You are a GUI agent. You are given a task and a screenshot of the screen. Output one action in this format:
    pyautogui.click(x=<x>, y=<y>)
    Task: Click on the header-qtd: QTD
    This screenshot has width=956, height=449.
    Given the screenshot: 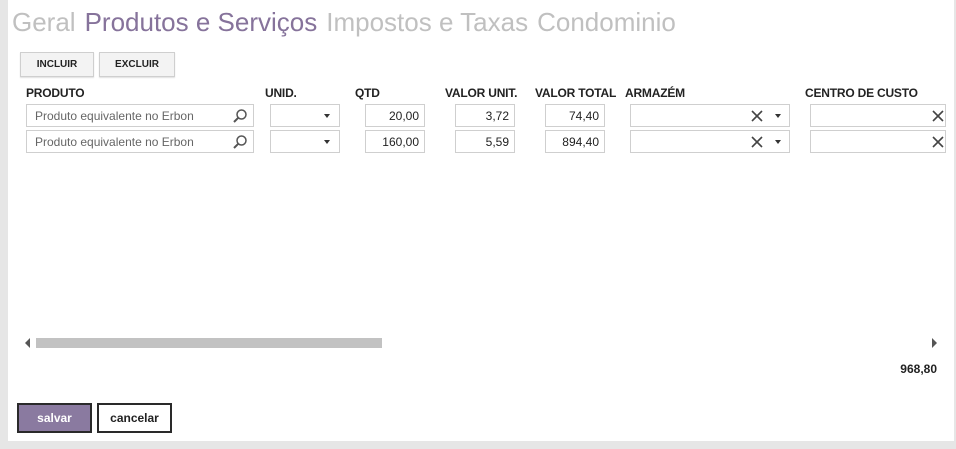 What is the action you would take?
    pyautogui.click(x=367, y=93)
    